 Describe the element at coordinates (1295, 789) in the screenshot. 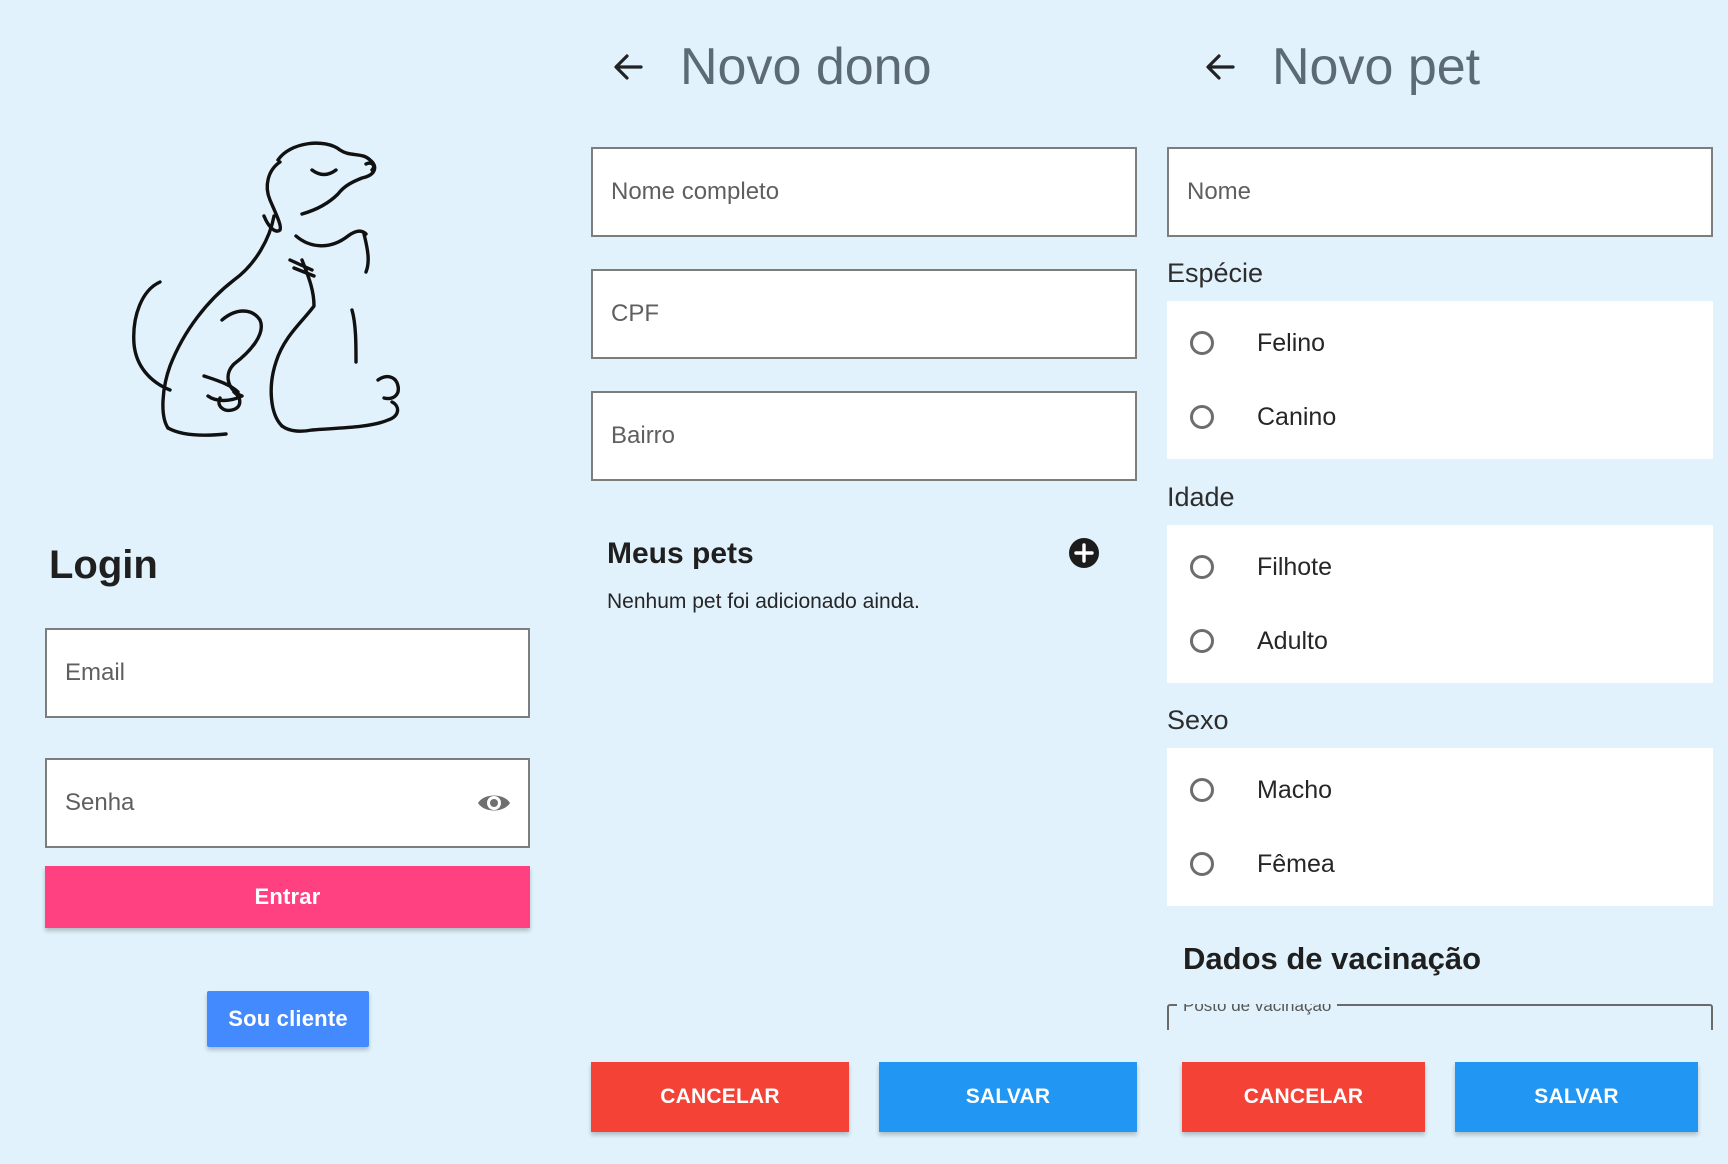

I see `radio-label: Macho` at that location.